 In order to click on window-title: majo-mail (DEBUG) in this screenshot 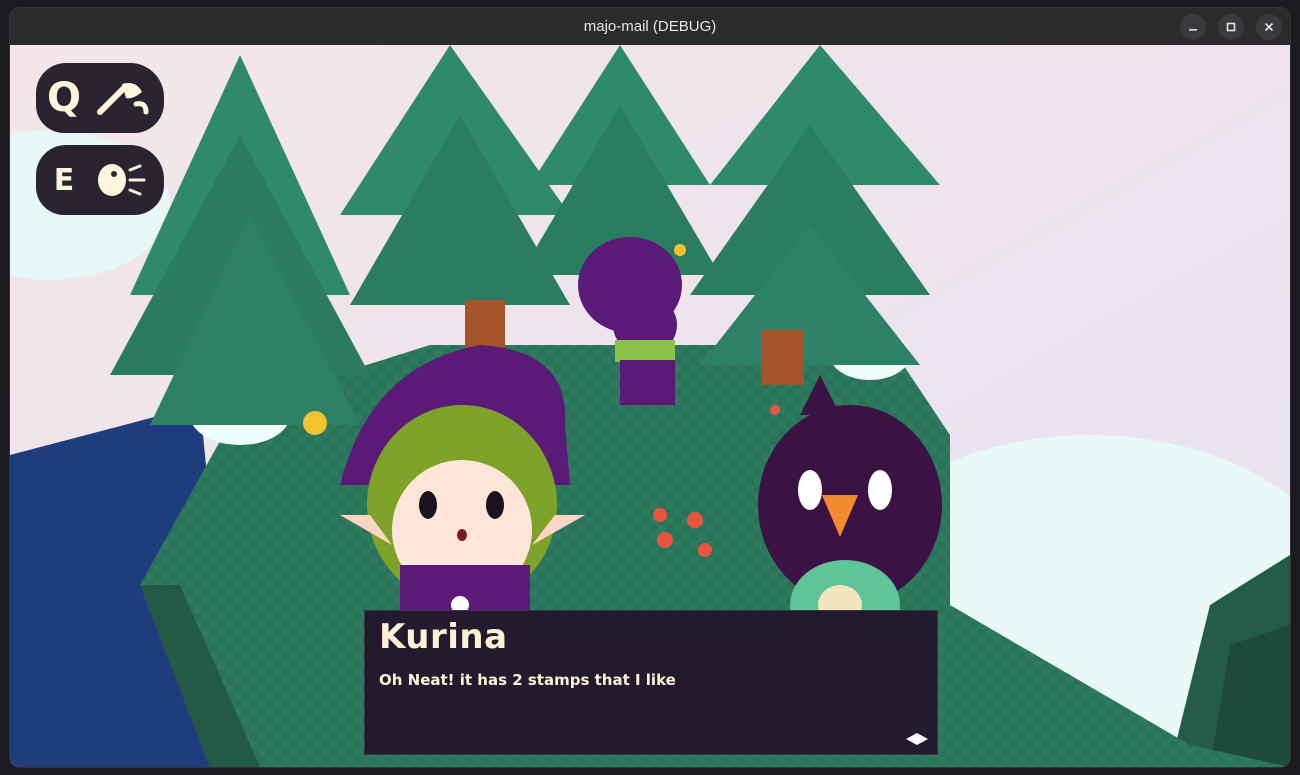, I will do `click(650, 26)`.